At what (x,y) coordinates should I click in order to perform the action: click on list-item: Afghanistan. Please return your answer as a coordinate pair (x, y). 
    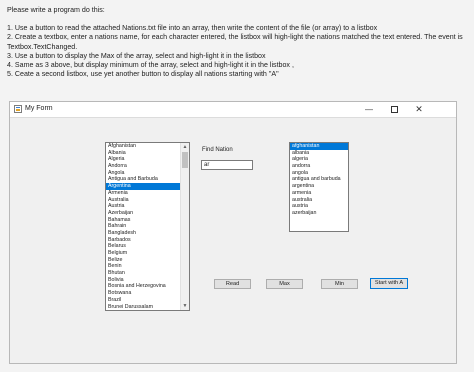
    Looking at the image, I should click on (143, 146).